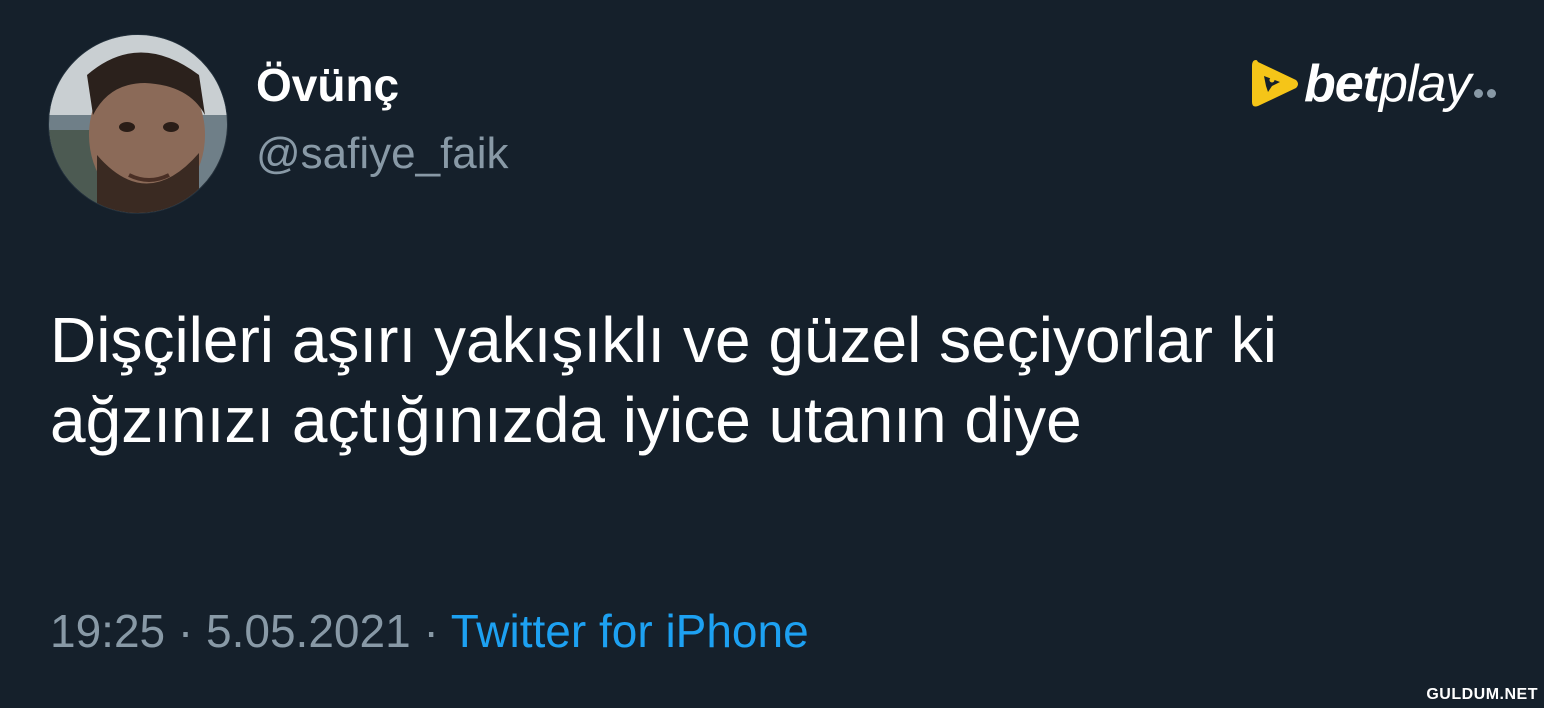 This screenshot has height=708, width=1544. What do you see at coordinates (1482, 694) in the screenshot?
I see `site-watermark: GULDUM.NET` at bounding box center [1482, 694].